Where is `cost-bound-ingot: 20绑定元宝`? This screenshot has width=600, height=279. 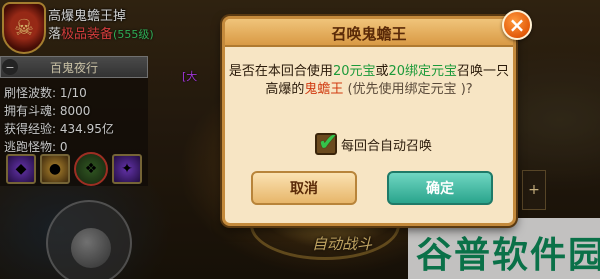 cost-bound-ingot: 20绑定元宝 is located at coordinates (423, 71).